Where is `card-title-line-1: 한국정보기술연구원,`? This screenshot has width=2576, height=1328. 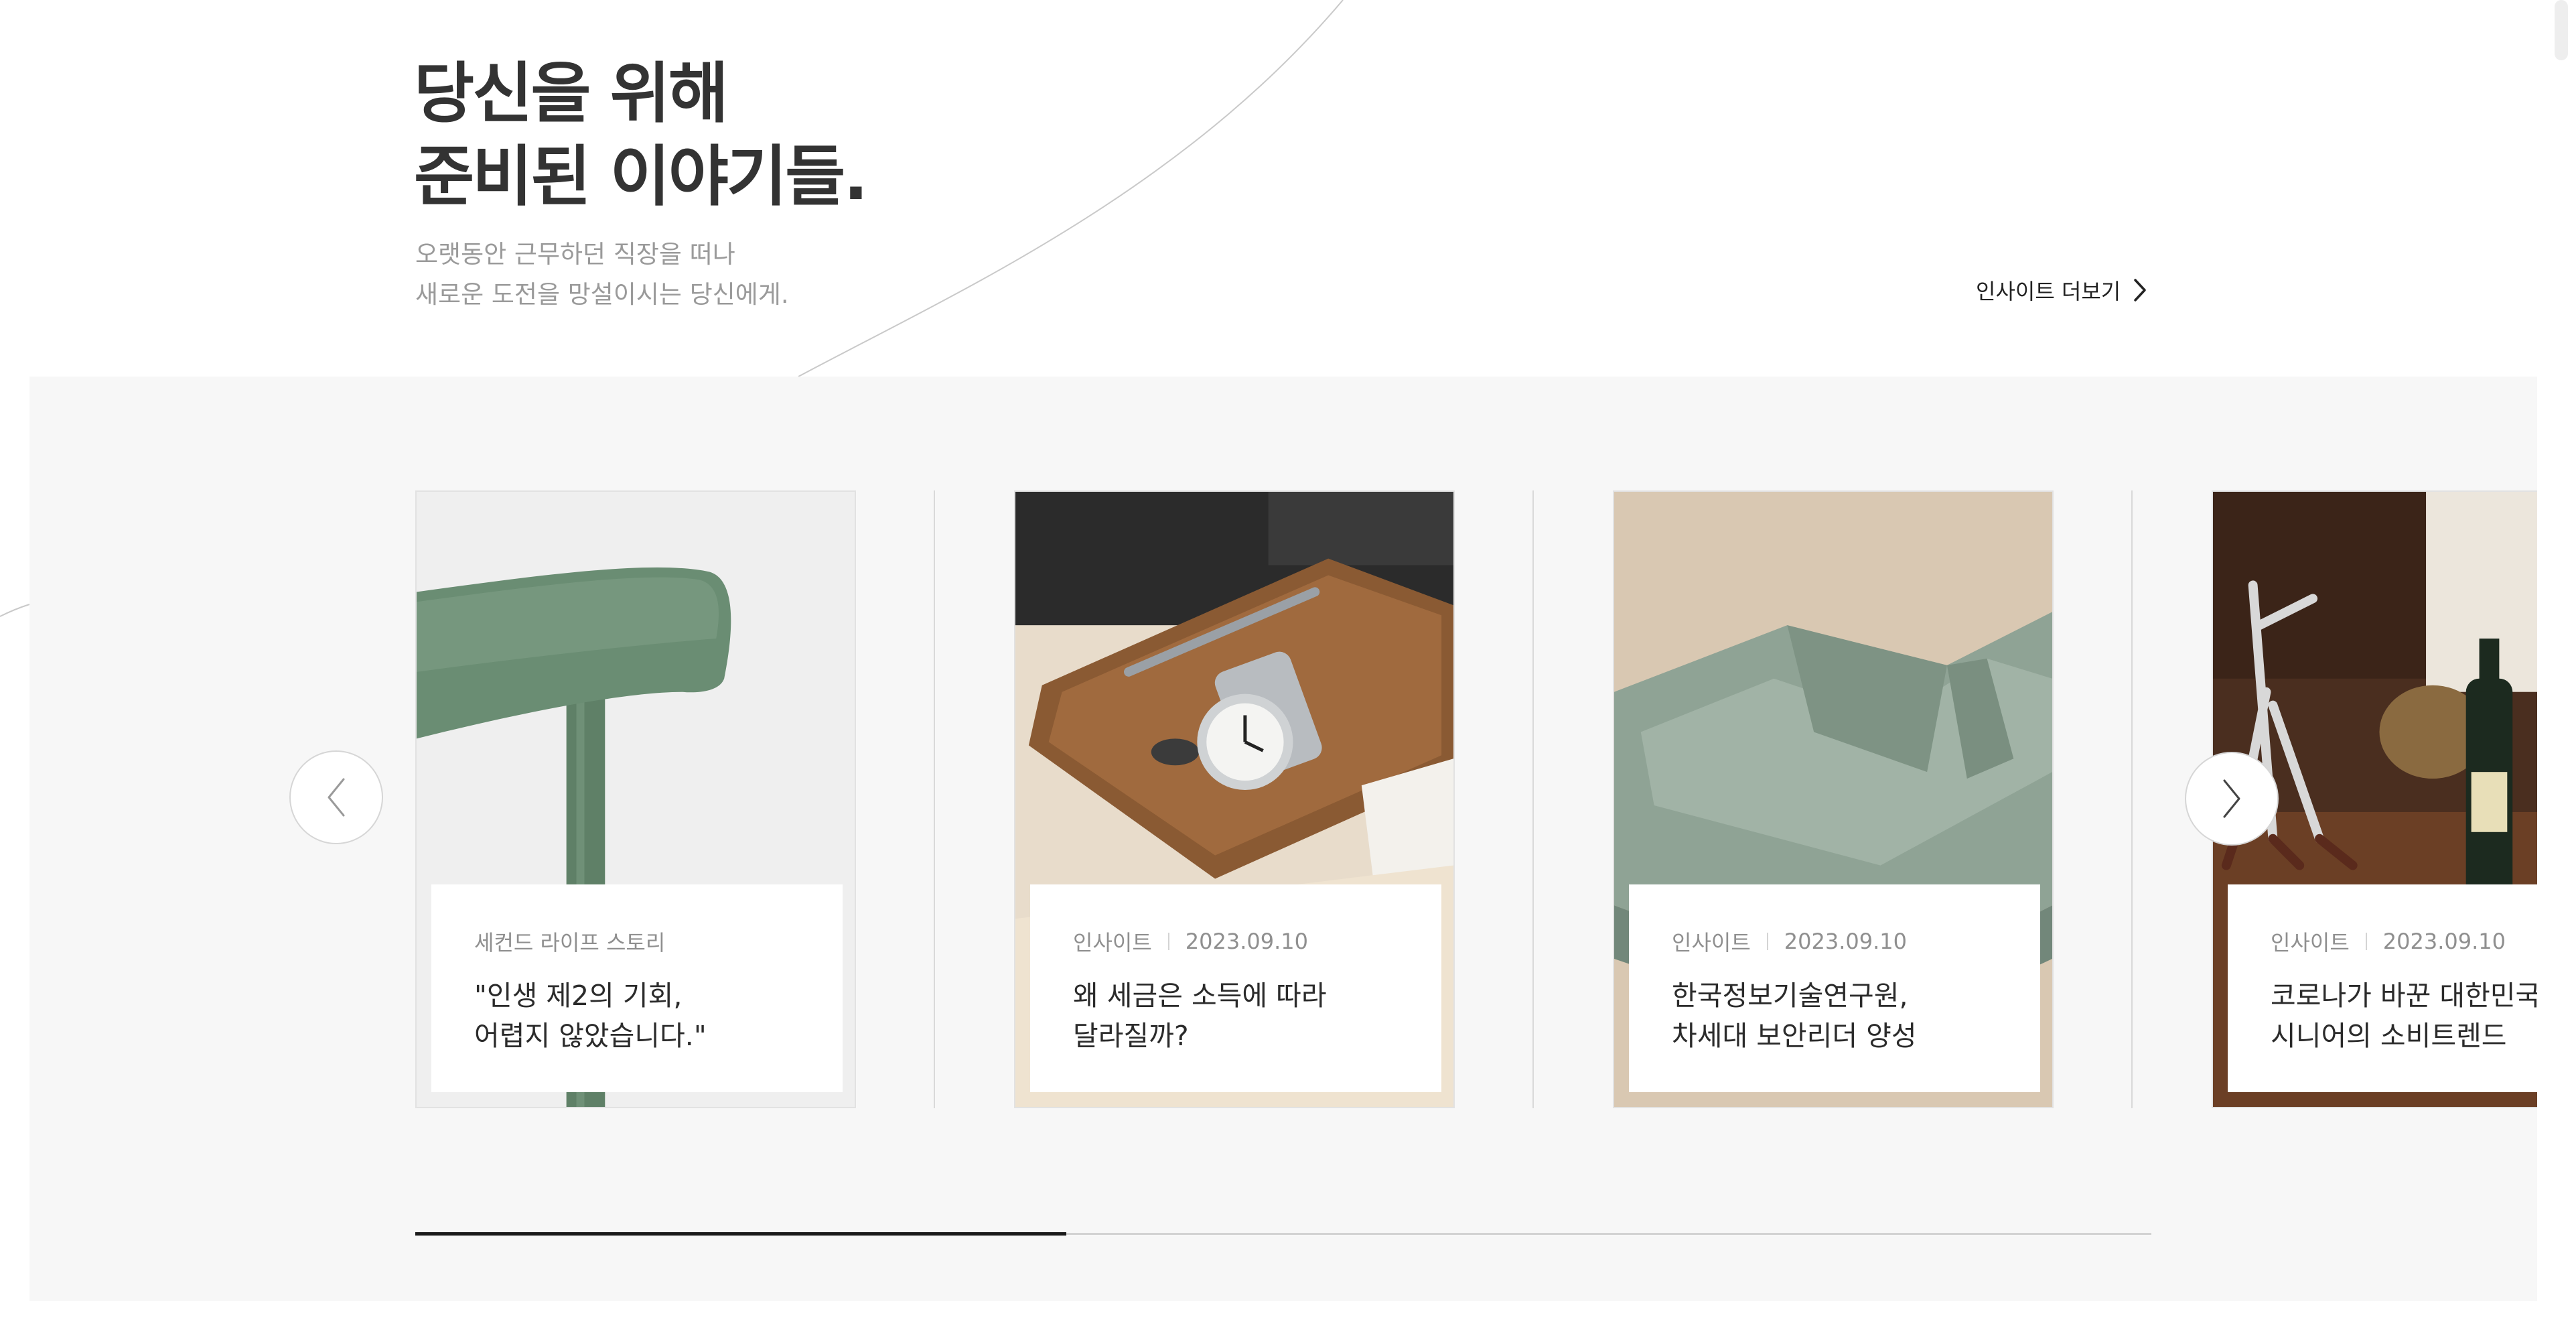
card-title-line-1: 한국정보기술연구원, is located at coordinates (1790, 996).